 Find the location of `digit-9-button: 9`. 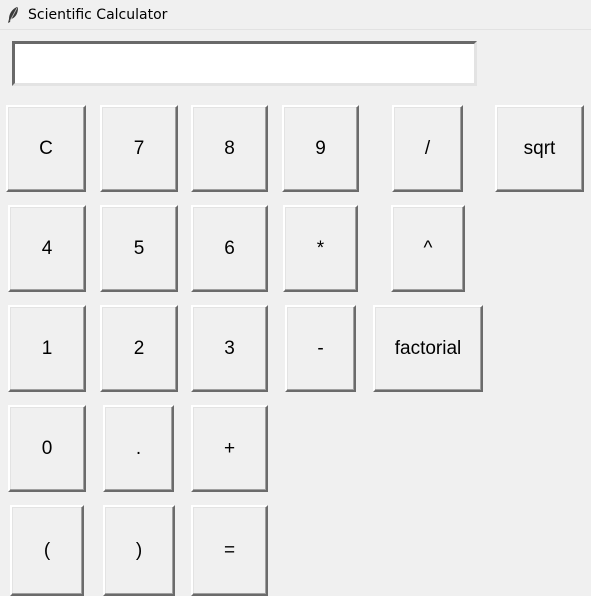

digit-9-button: 9 is located at coordinates (320, 148).